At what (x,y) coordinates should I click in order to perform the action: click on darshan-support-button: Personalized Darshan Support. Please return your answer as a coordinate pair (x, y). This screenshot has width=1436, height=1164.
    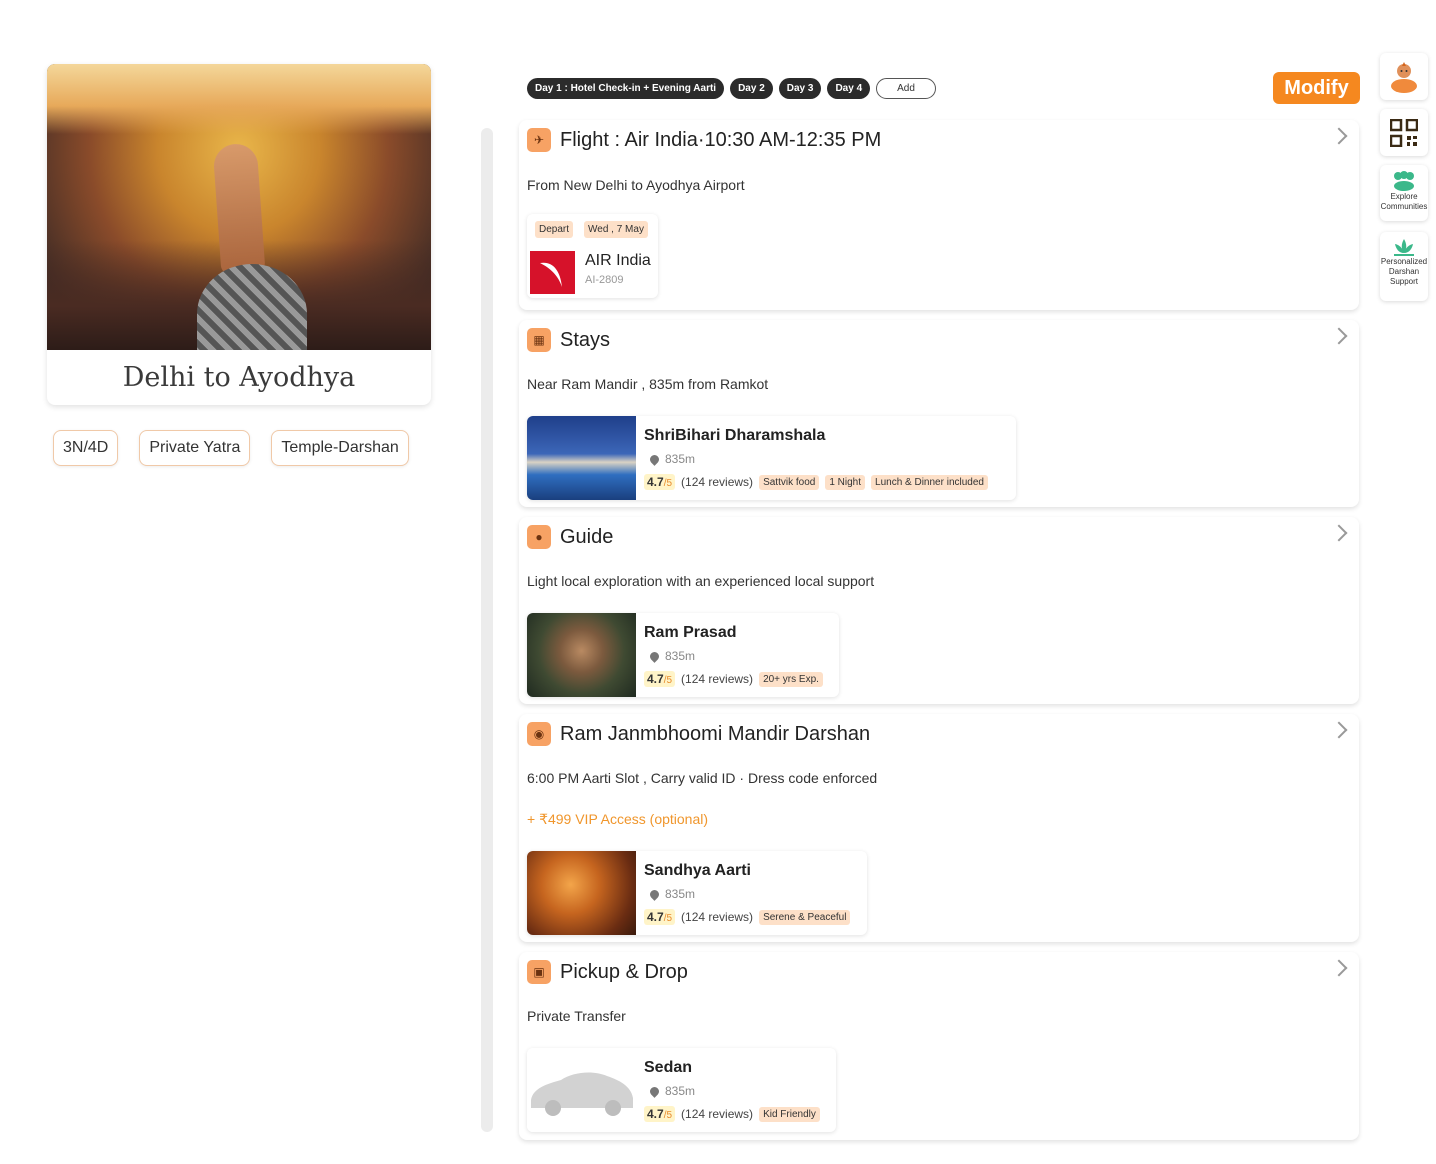
    Looking at the image, I should click on (1404, 266).